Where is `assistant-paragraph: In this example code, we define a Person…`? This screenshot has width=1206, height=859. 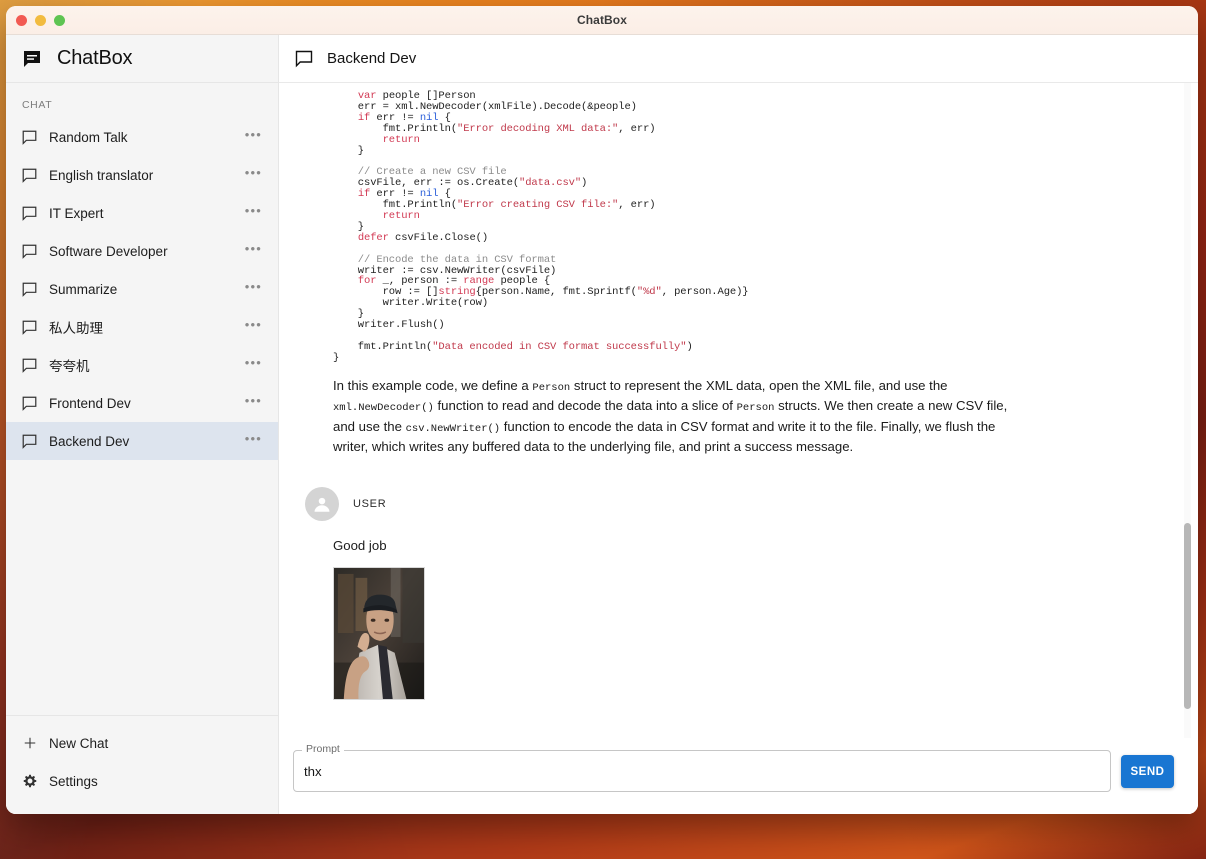
assistant-paragraph: In this example code, we define a Person… is located at coordinates (670, 416).